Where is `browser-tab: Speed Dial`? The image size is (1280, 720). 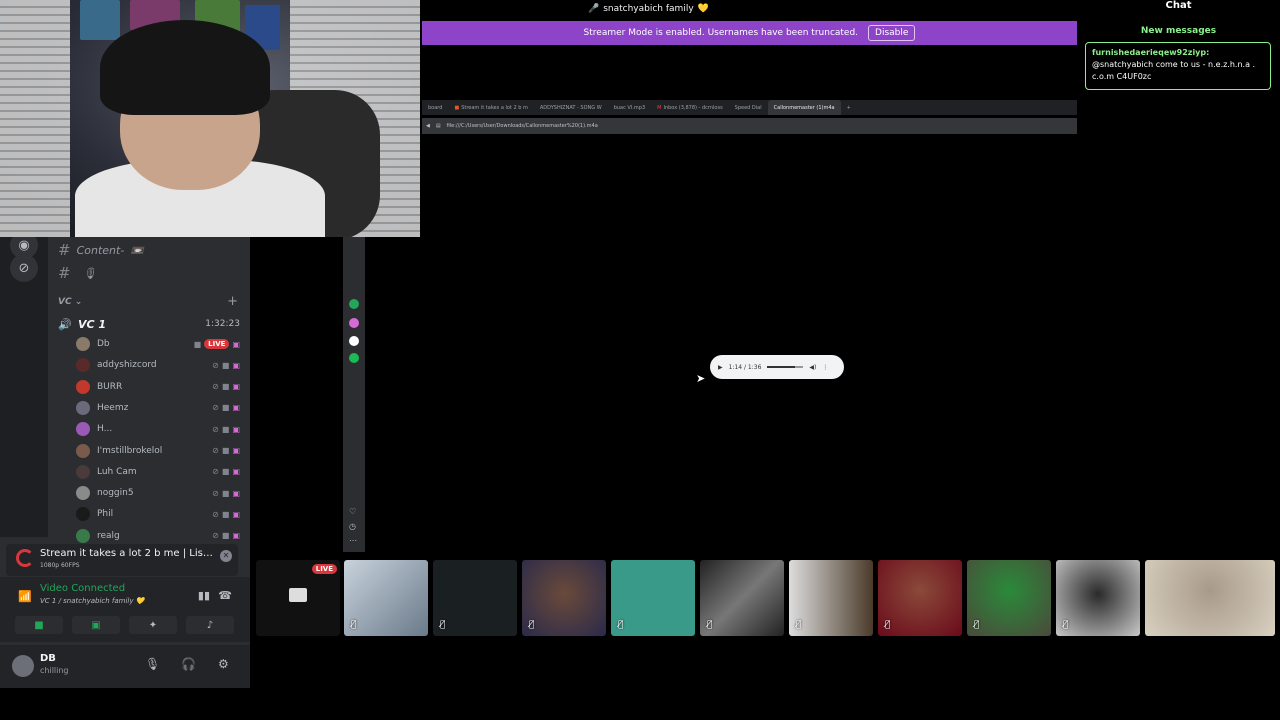
browser-tab: Speed Dial is located at coordinates (748, 107).